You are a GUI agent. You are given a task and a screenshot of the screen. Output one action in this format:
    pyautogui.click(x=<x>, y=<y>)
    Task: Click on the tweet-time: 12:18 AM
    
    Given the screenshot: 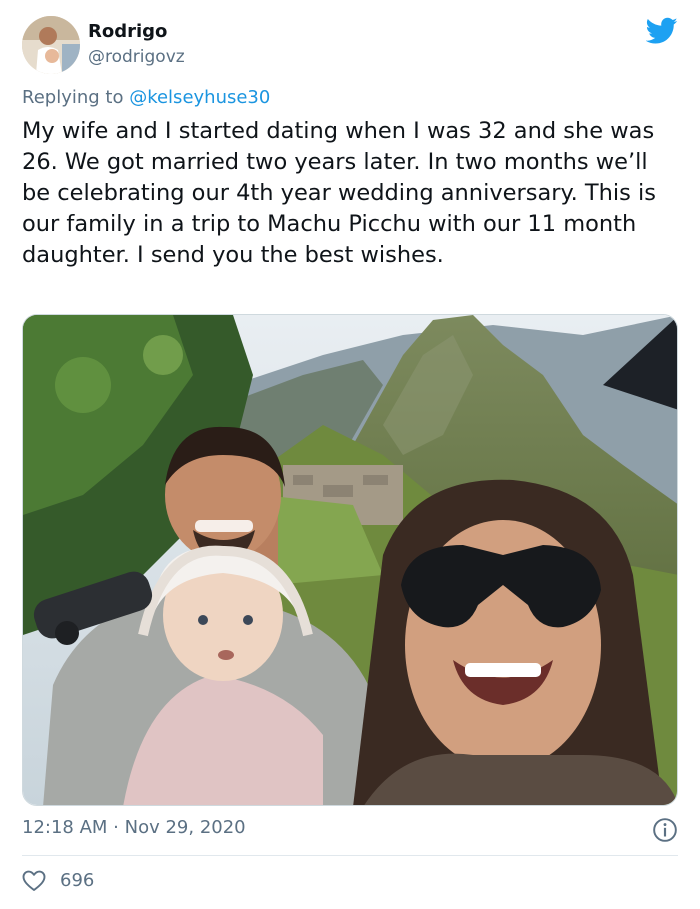 What is the action you would take?
    pyautogui.click(x=65, y=827)
    